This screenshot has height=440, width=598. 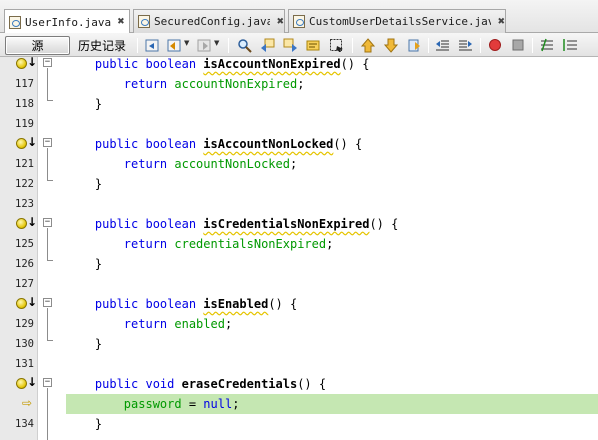 What do you see at coordinates (299, 21) in the screenshot?
I see `java-file-icon` at bounding box center [299, 21].